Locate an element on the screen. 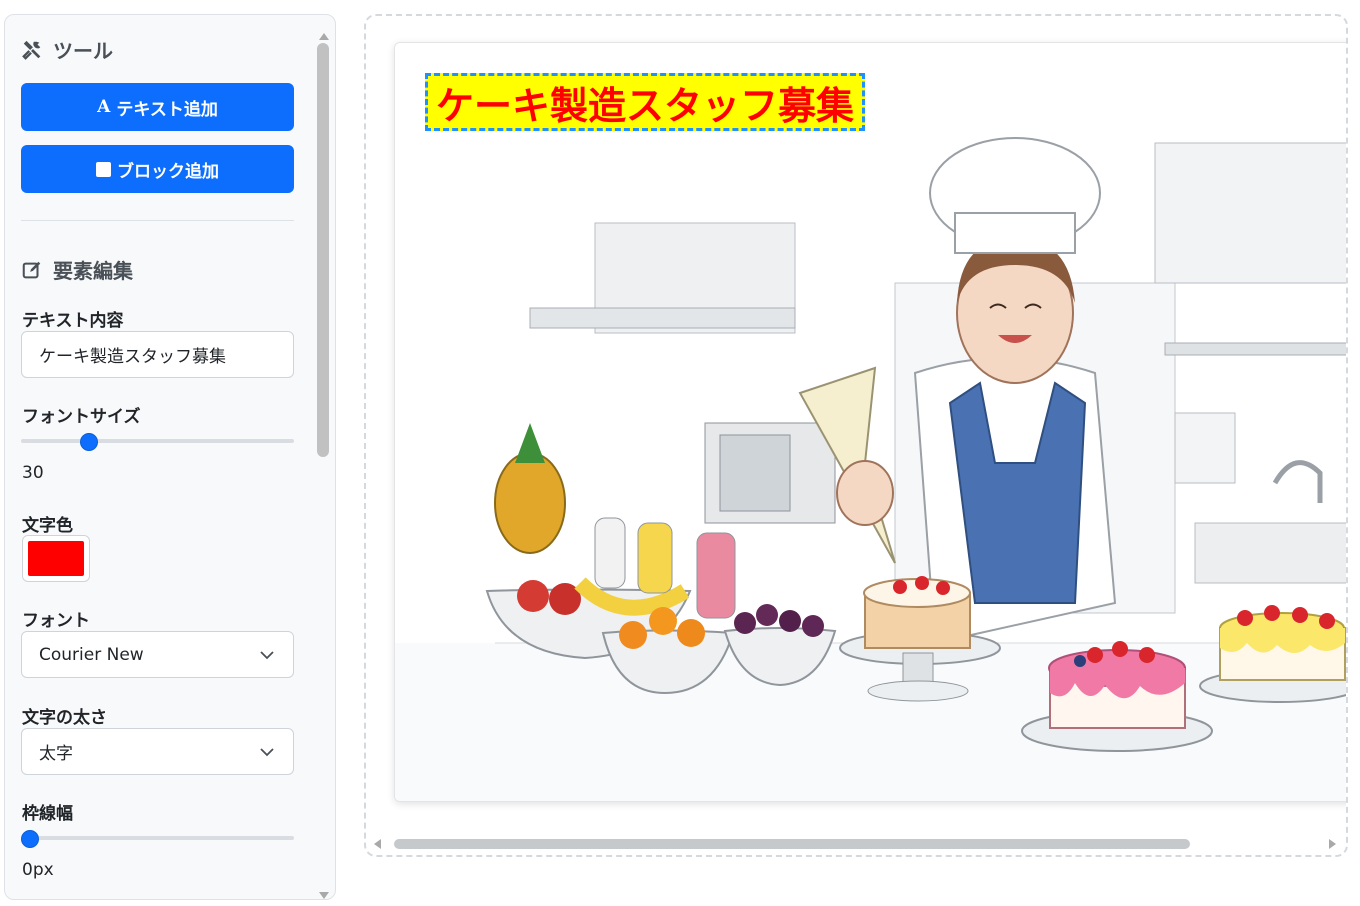 This screenshot has width=1360, height=906. edit-icon is located at coordinates (31, 269).